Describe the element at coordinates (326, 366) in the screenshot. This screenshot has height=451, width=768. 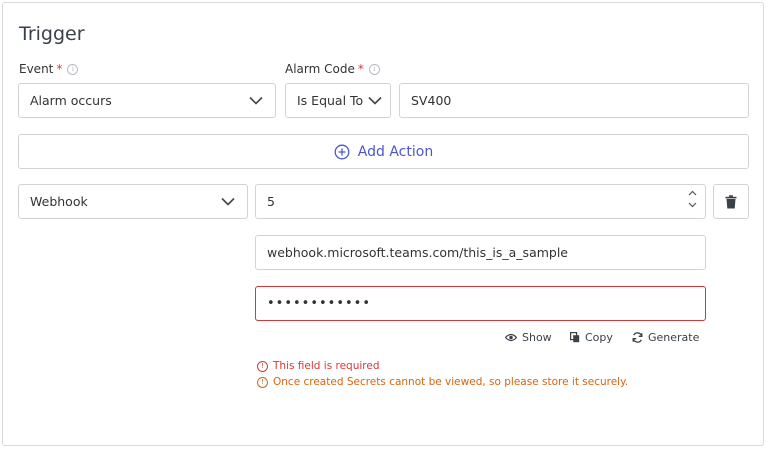
I see `required-error-text: This field is required` at that location.